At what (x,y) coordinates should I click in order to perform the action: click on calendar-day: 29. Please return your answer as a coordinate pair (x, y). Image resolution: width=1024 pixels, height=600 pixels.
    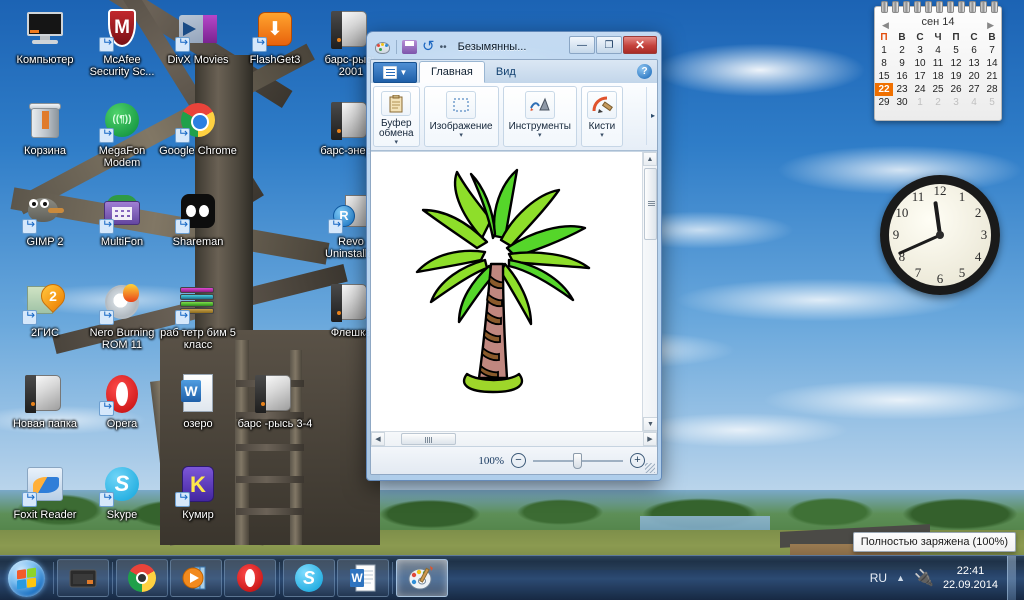
    Looking at the image, I should click on (884, 102).